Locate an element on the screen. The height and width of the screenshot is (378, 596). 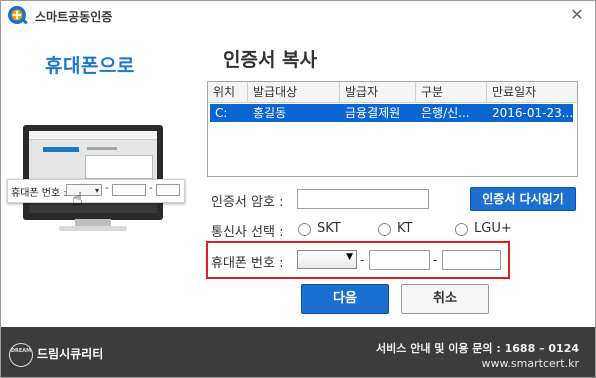
page-title: 인증서 복사 is located at coordinates (270, 60).